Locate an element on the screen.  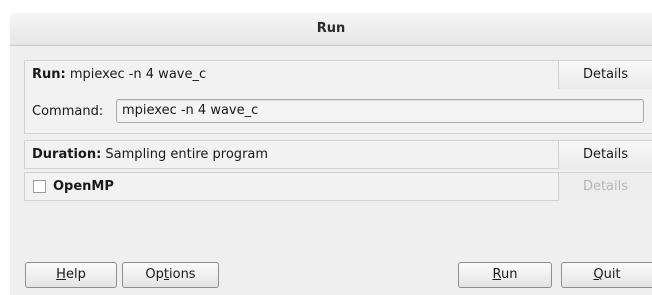
command-input: mpiexec -n 4 wave_c is located at coordinates (380, 111).